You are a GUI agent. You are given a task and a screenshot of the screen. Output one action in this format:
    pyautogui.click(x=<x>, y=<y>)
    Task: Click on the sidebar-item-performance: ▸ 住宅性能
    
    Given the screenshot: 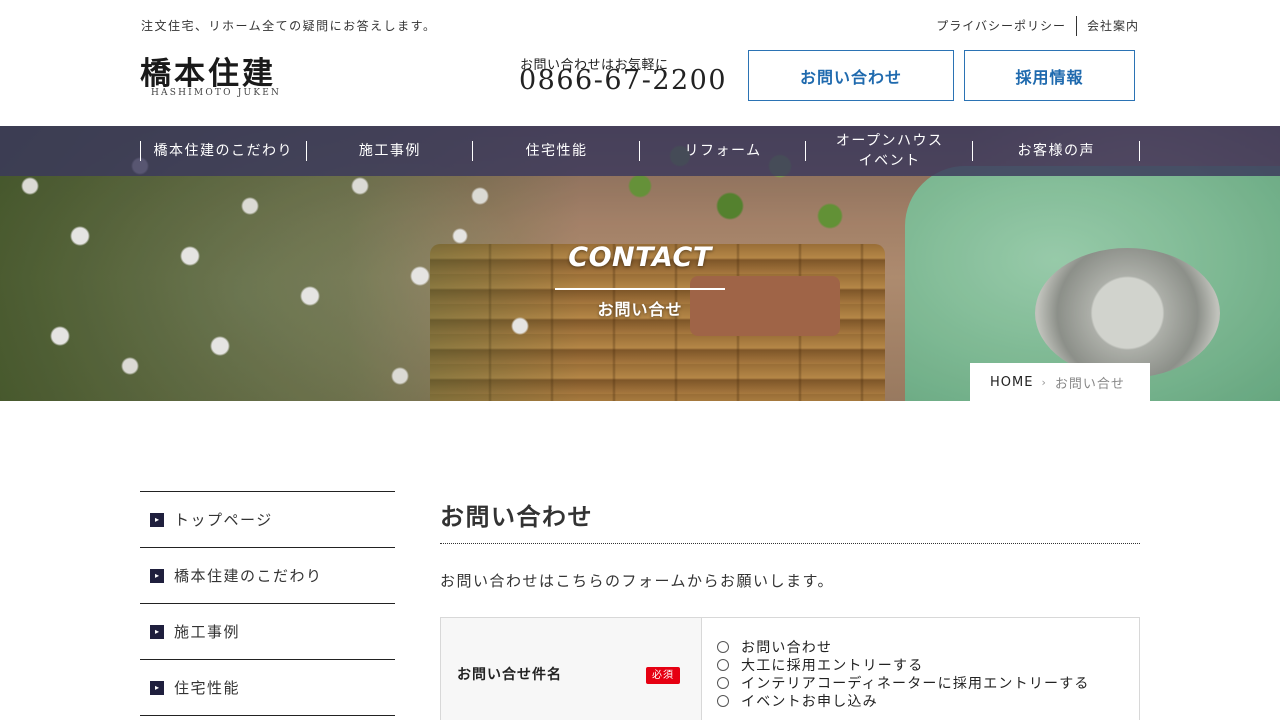 What is the action you would take?
    pyautogui.click(x=267, y=688)
    